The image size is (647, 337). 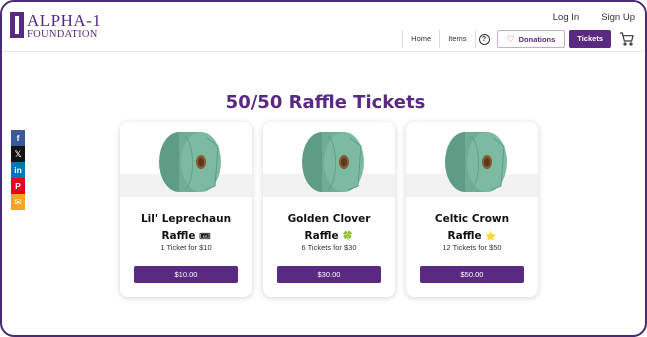 What do you see at coordinates (348, 237) in the screenshot?
I see `clover-emoji-icon: 🍀` at bounding box center [348, 237].